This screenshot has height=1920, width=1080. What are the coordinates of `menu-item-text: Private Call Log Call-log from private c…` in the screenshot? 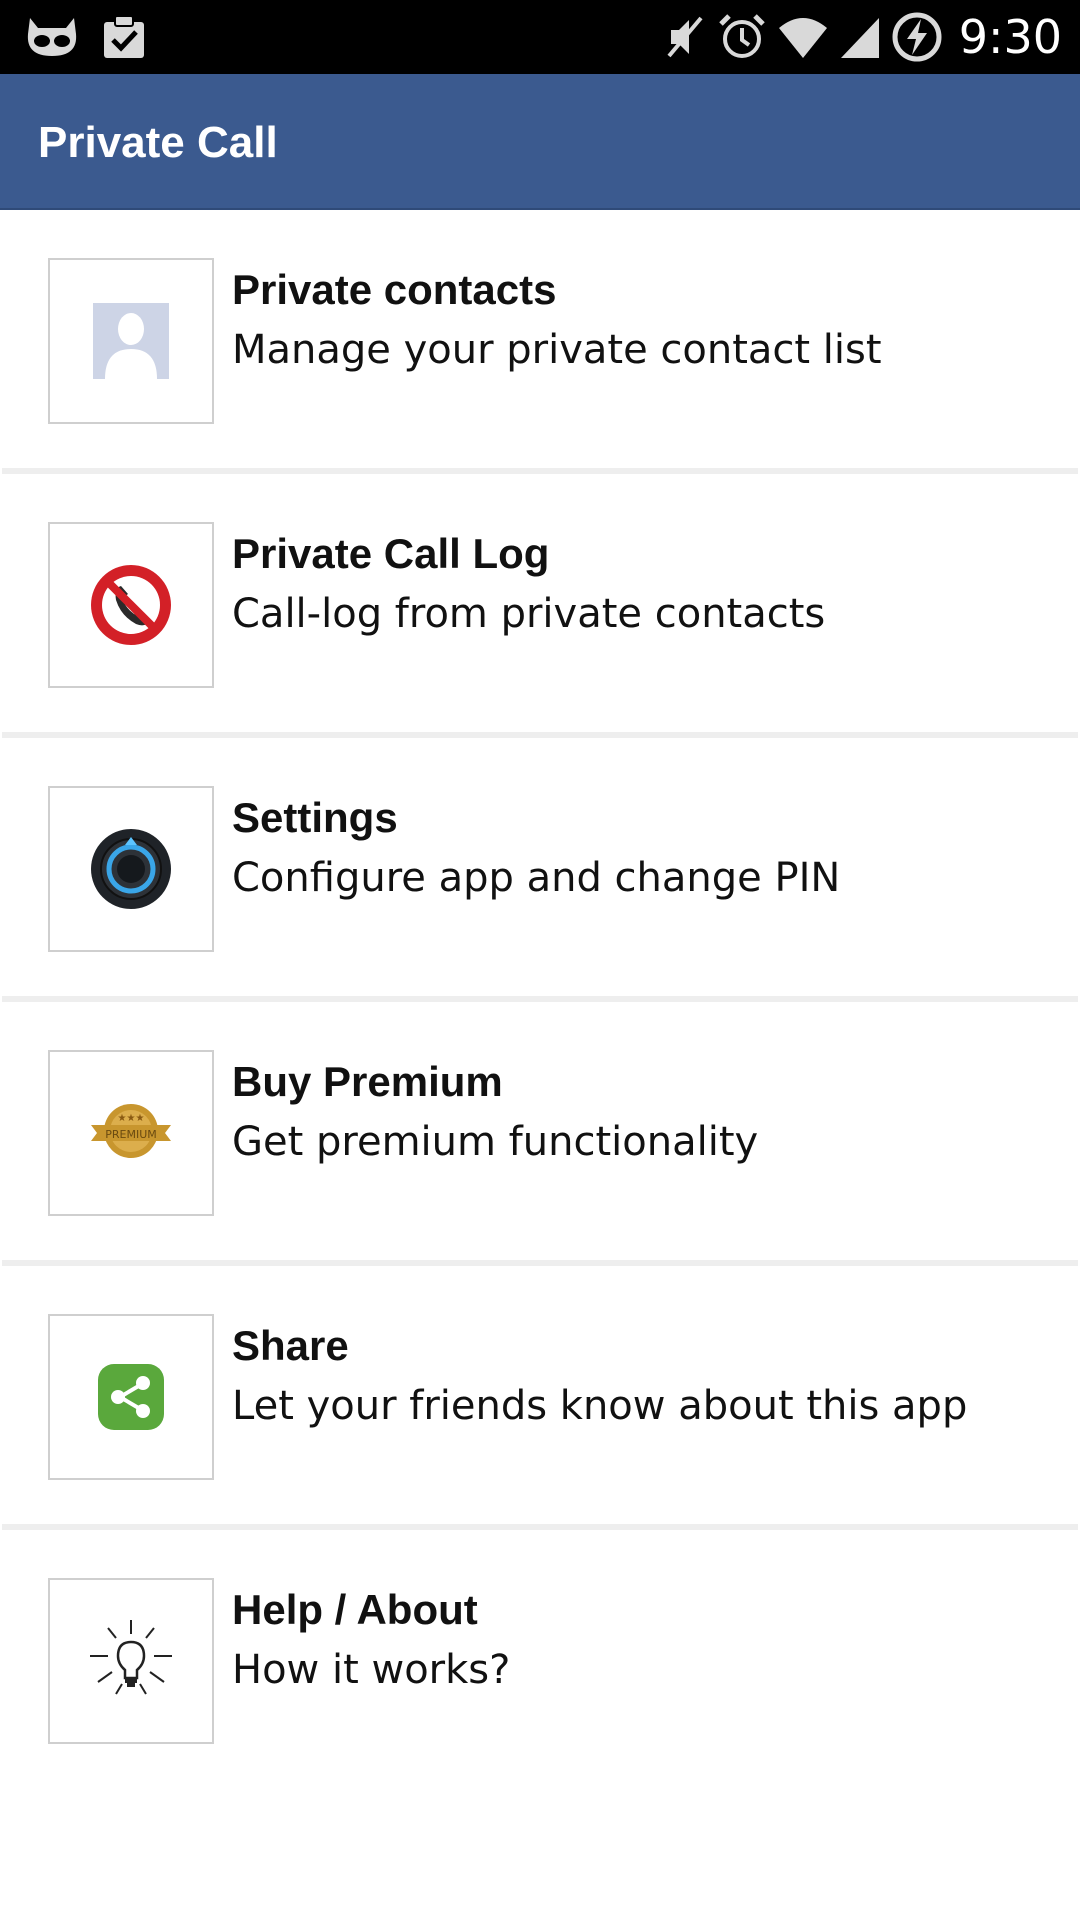 It's located at (645, 586).